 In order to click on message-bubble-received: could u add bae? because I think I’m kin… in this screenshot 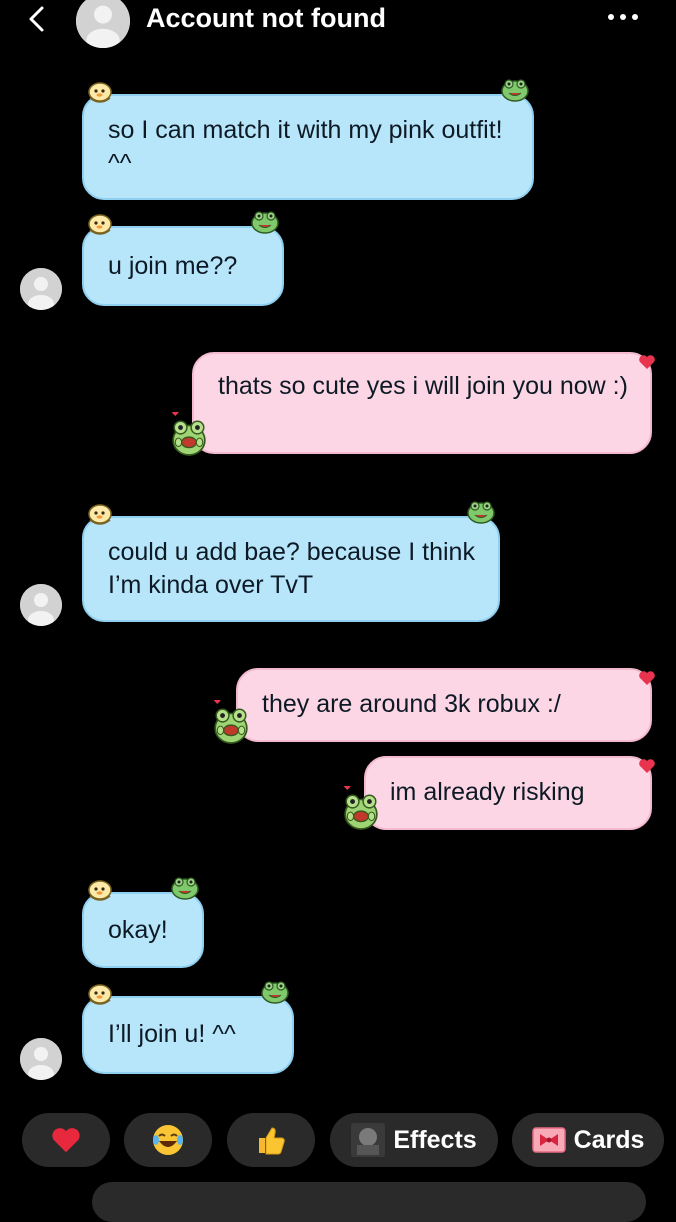, I will do `click(291, 569)`.